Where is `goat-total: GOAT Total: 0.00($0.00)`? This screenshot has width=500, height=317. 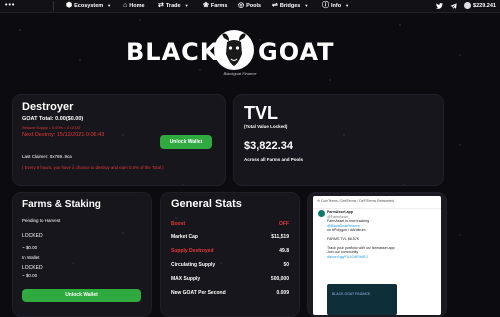
goat-total: GOAT Total: 0.00($0.00) is located at coordinates (52, 119).